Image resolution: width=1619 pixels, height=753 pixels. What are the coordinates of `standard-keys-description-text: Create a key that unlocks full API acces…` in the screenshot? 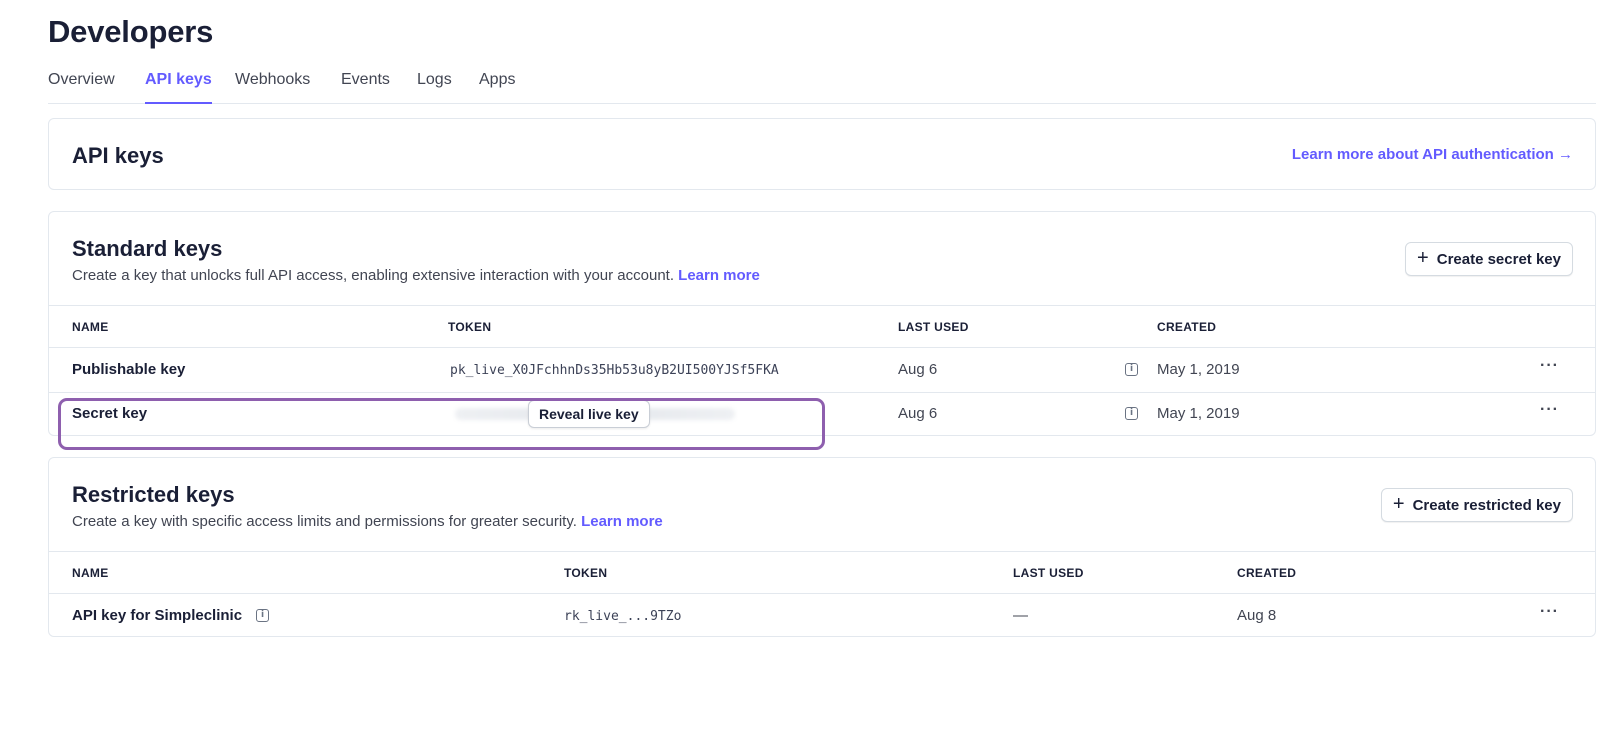 It's located at (373, 275).